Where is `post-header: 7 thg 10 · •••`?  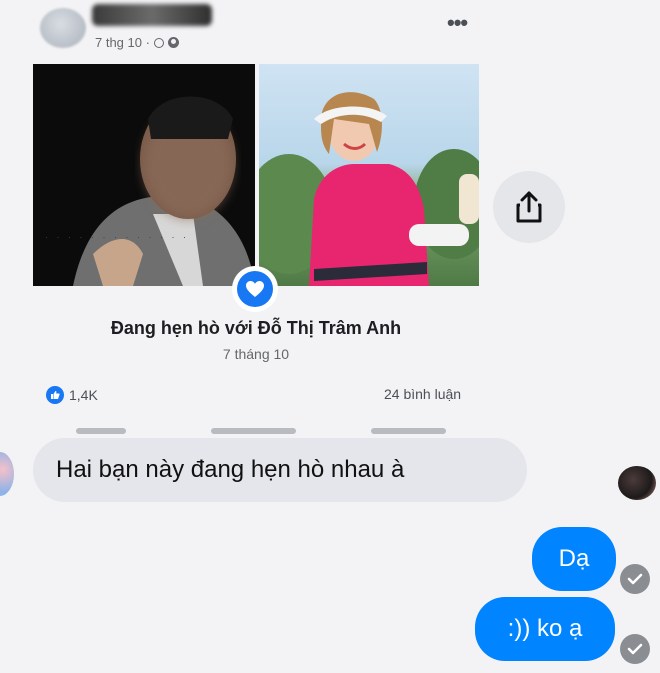 post-header: 7 thg 10 · ••• is located at coordinates (330, 30).